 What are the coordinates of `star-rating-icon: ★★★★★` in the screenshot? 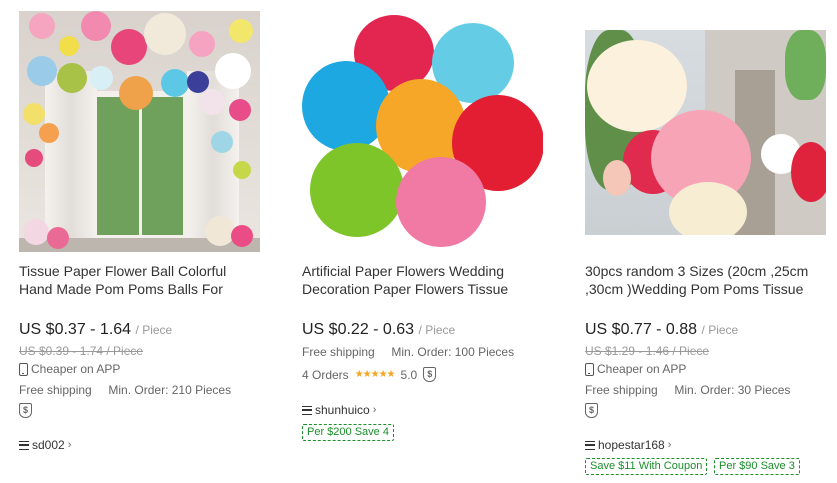 It's located at (375, 374).